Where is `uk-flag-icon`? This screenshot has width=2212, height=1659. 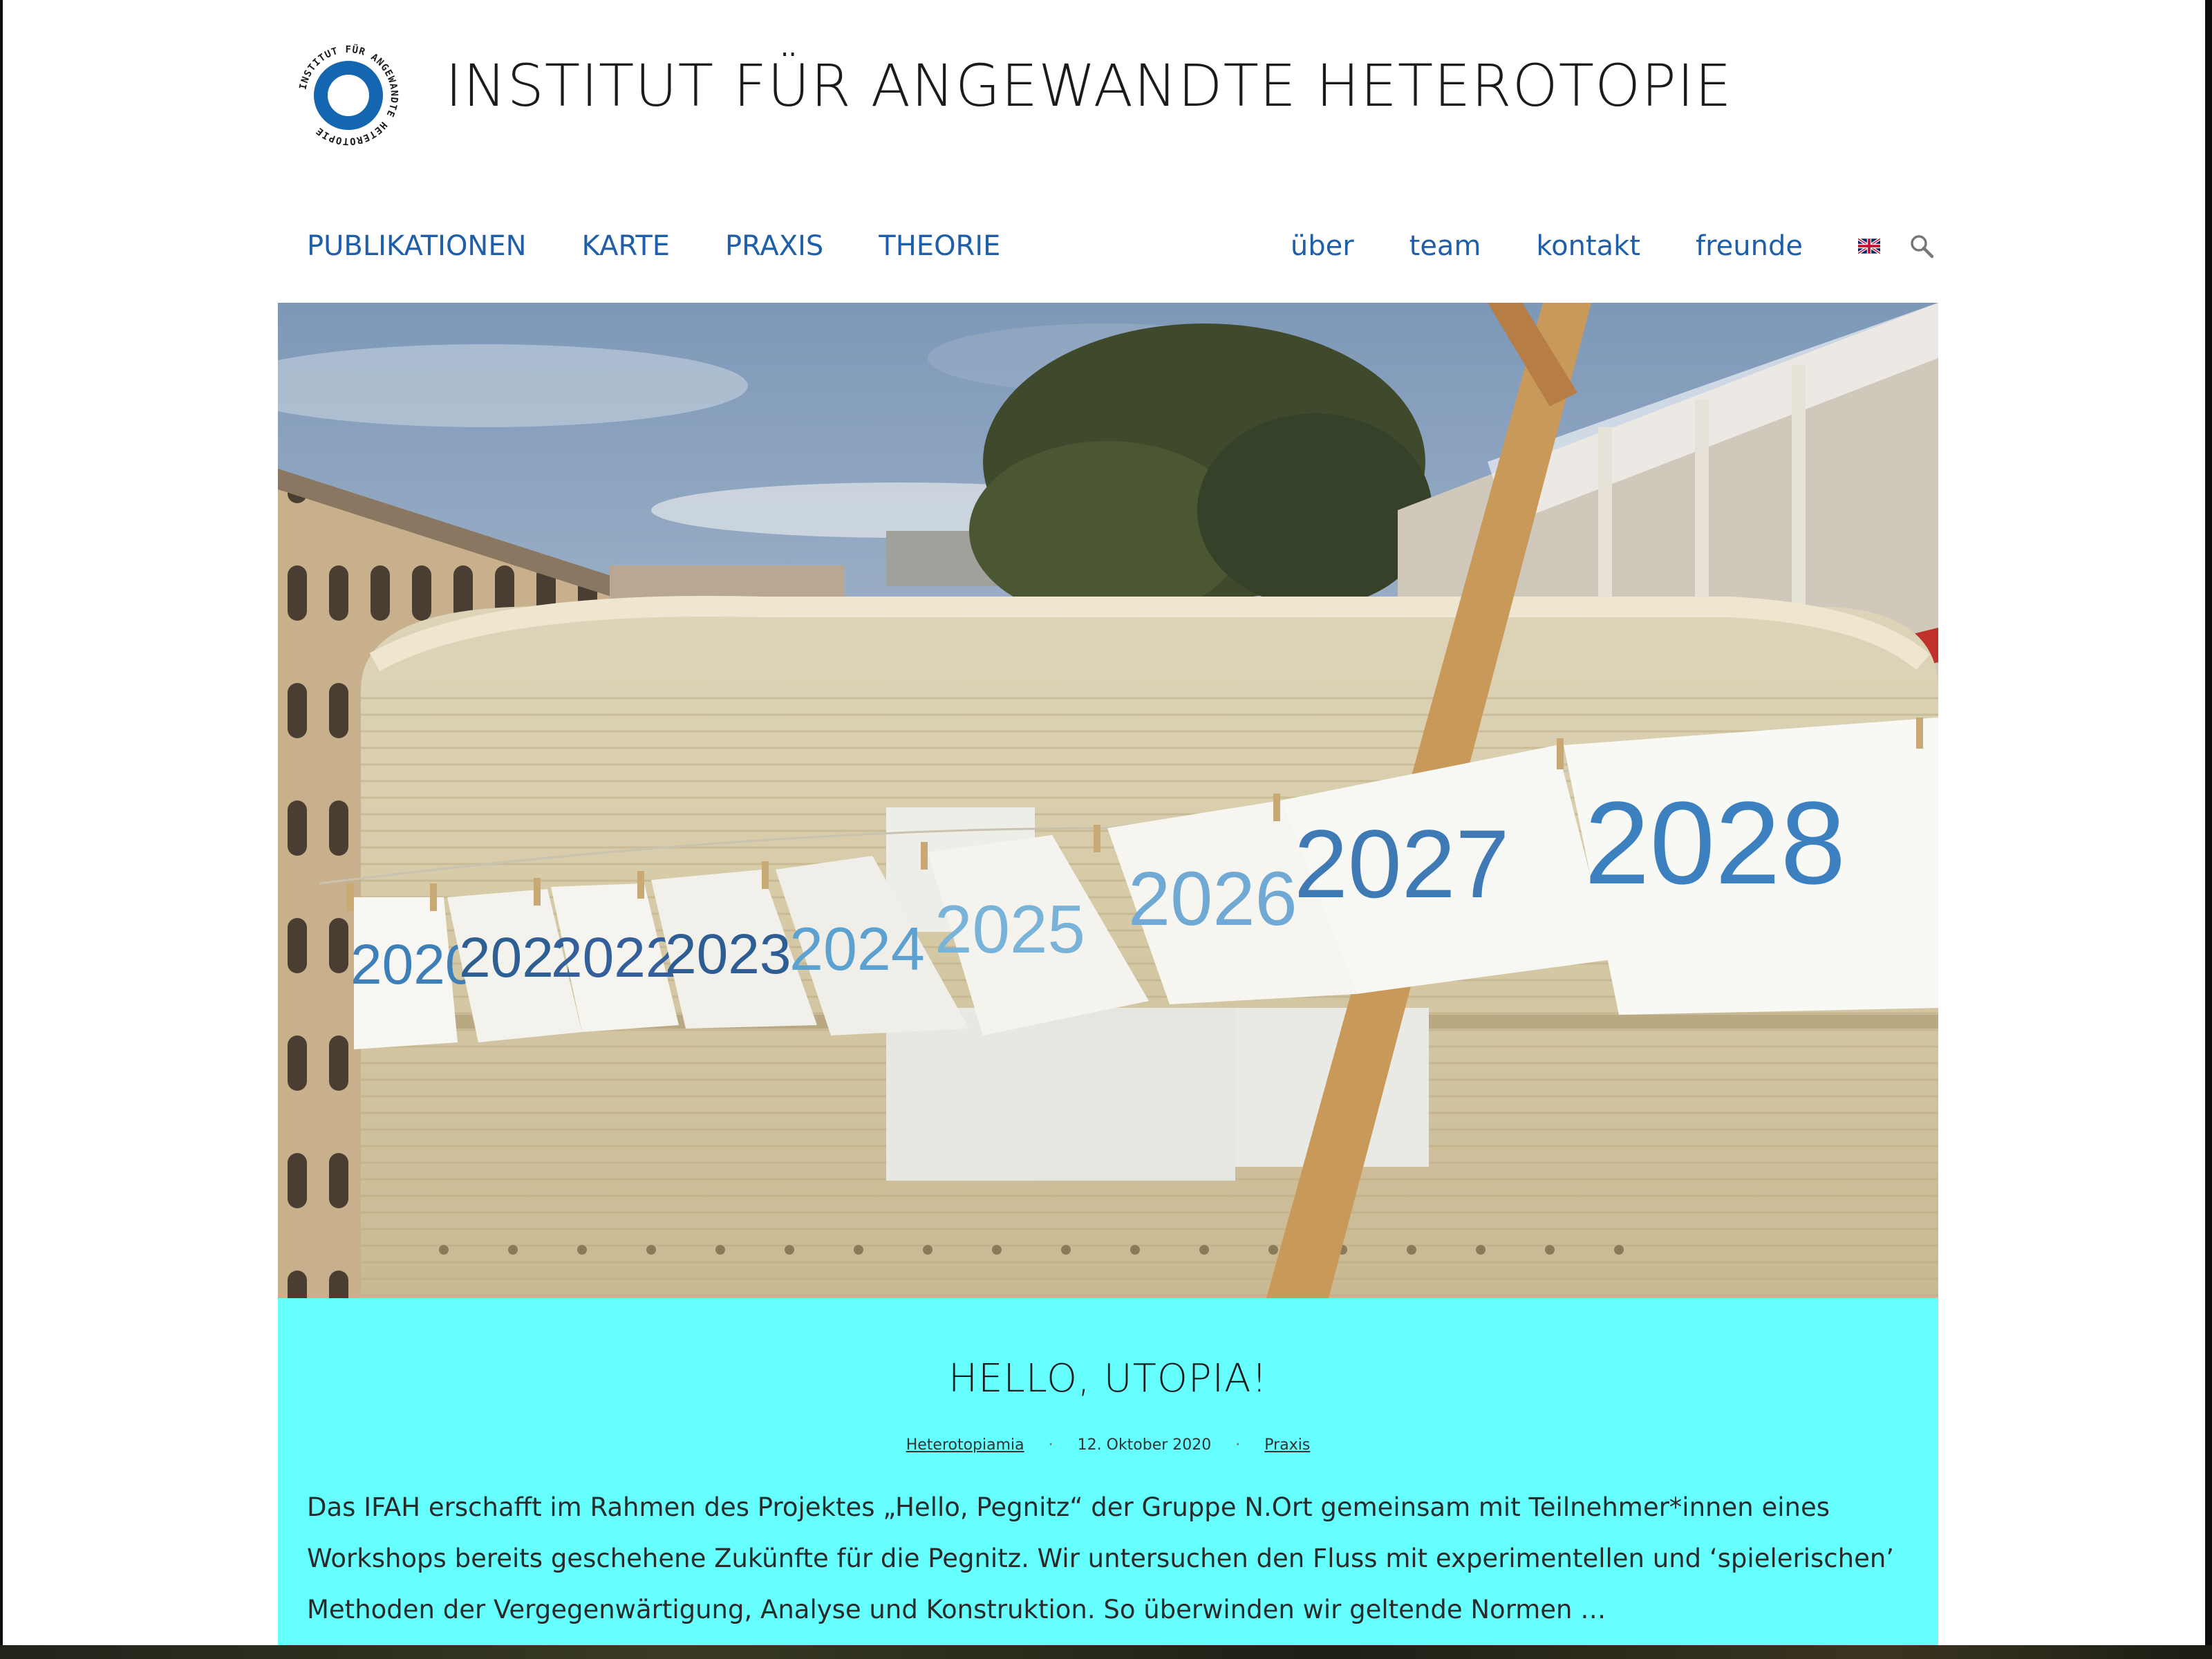
uk-flag-icon is located at coordinates (1869, 246).